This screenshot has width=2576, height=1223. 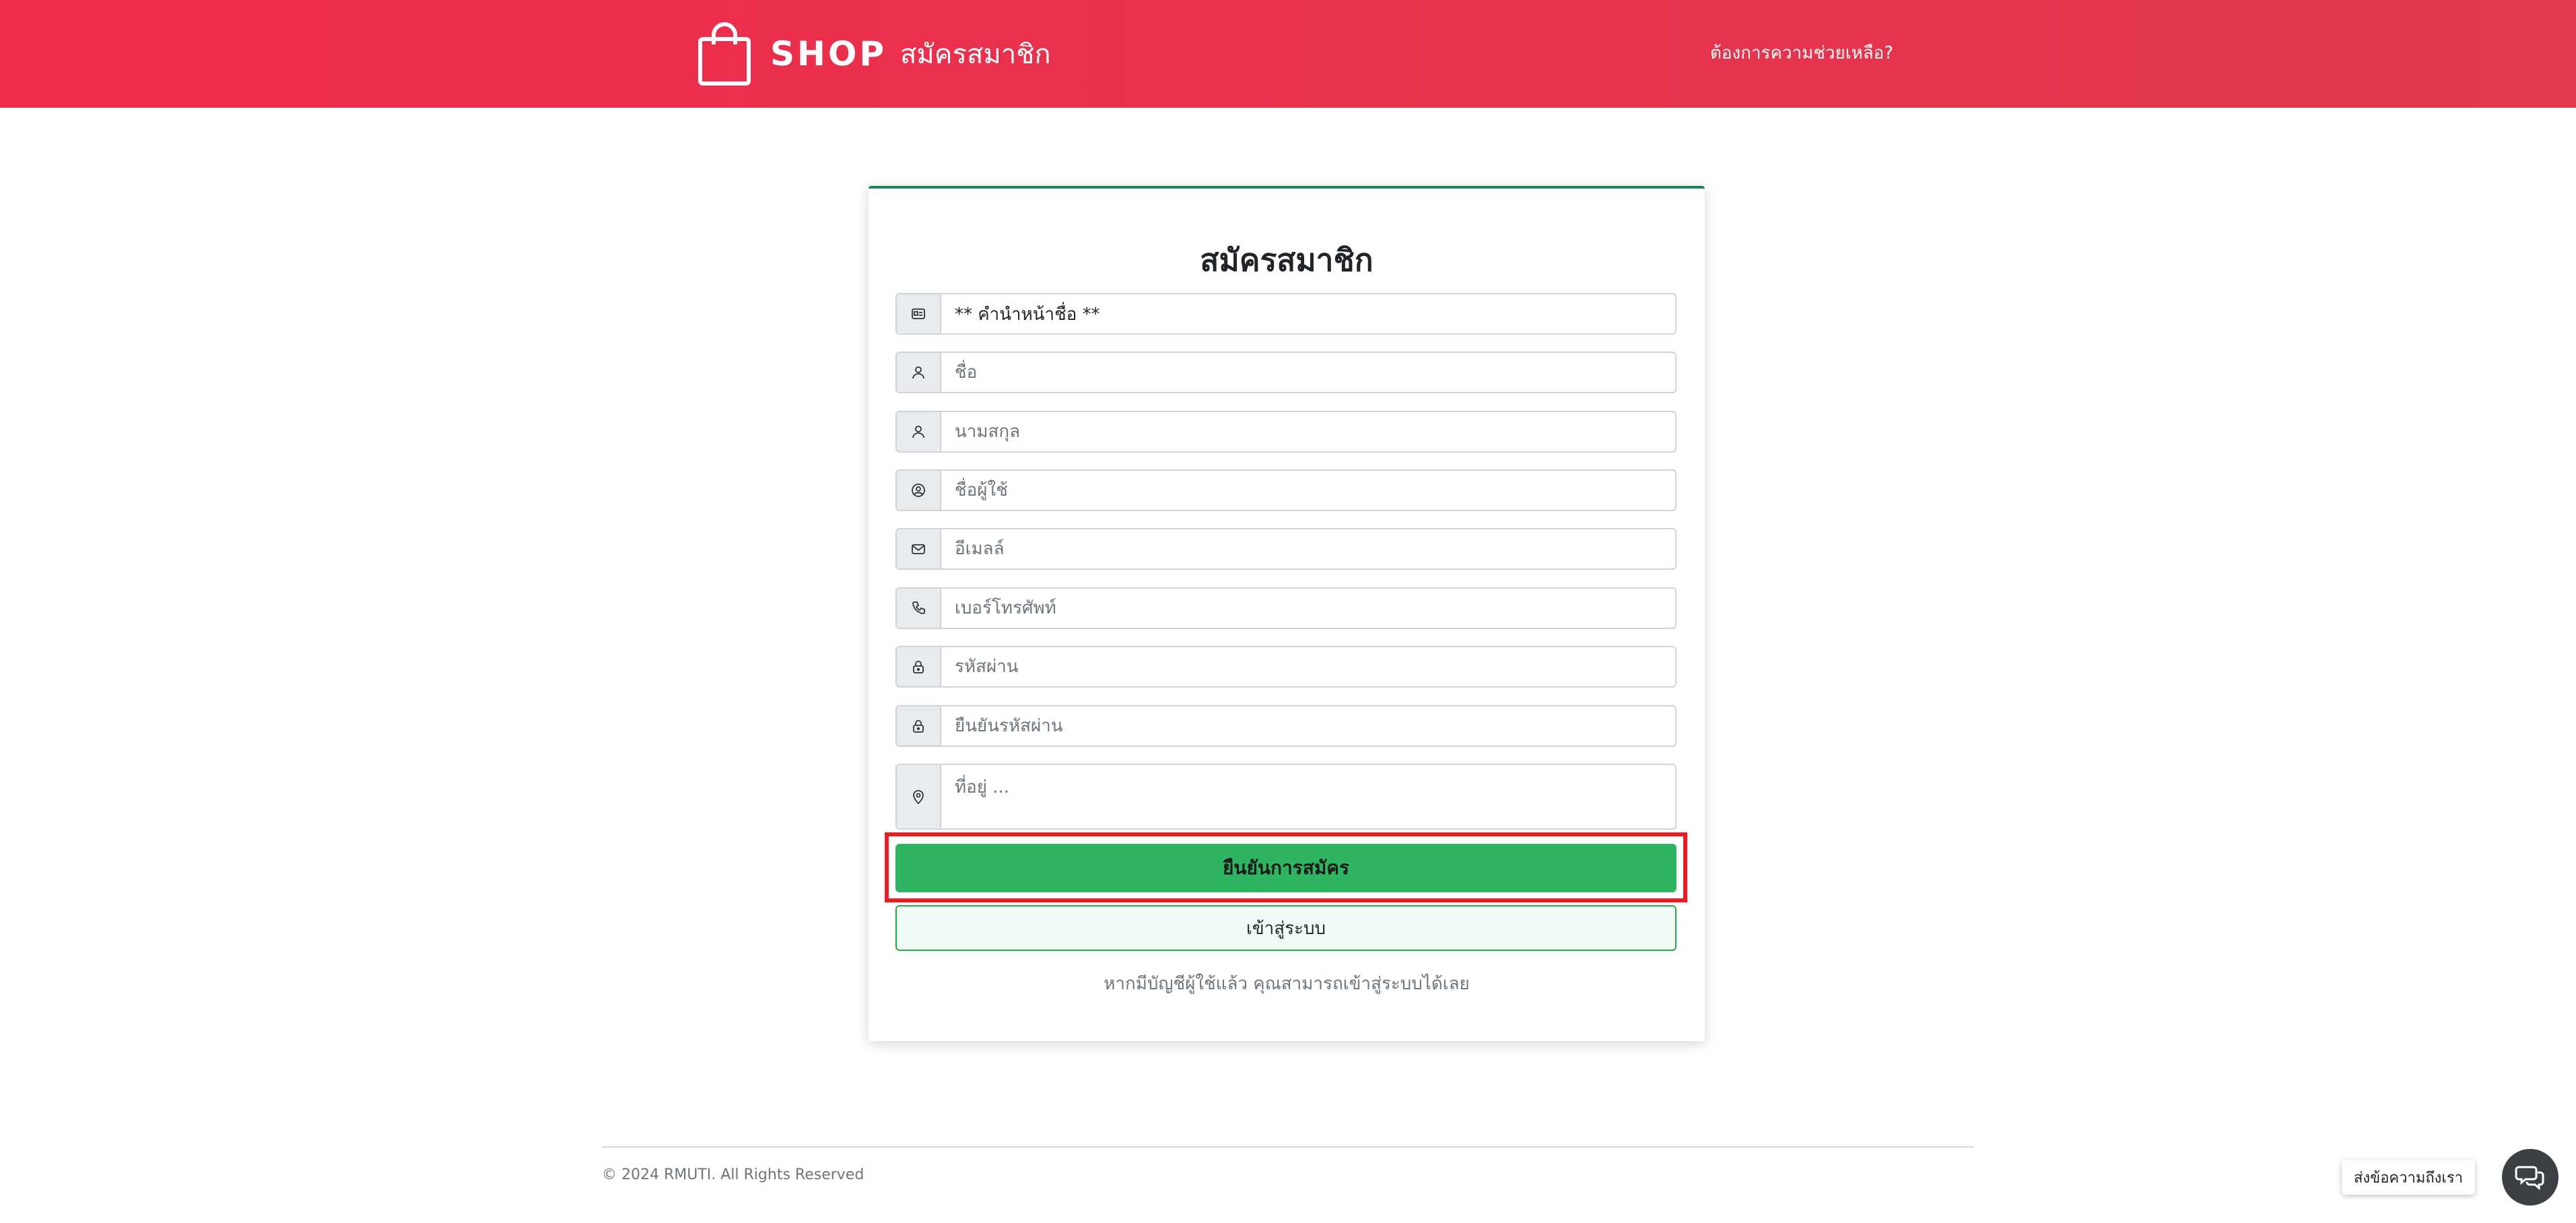 I want to click on chat-button, so click(x=2530, y=1177).